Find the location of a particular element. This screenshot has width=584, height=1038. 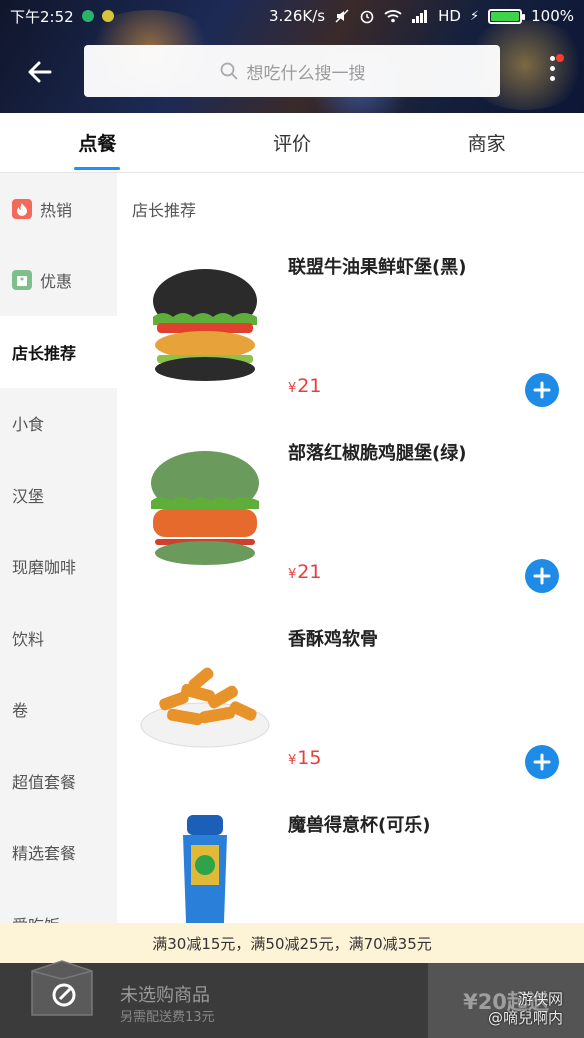

sidebar-item-wraps: 卷 is located at coordinates (58, 710).